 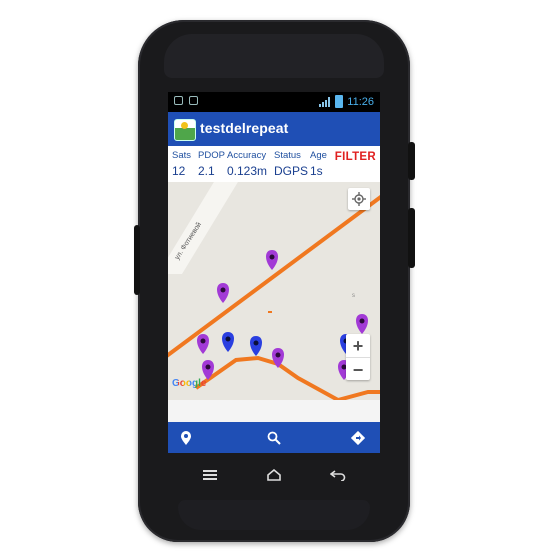 What do you see at coordinates (325, 101) in the screenshot?
I see `signal-icon` at bounding box center [325, 101].